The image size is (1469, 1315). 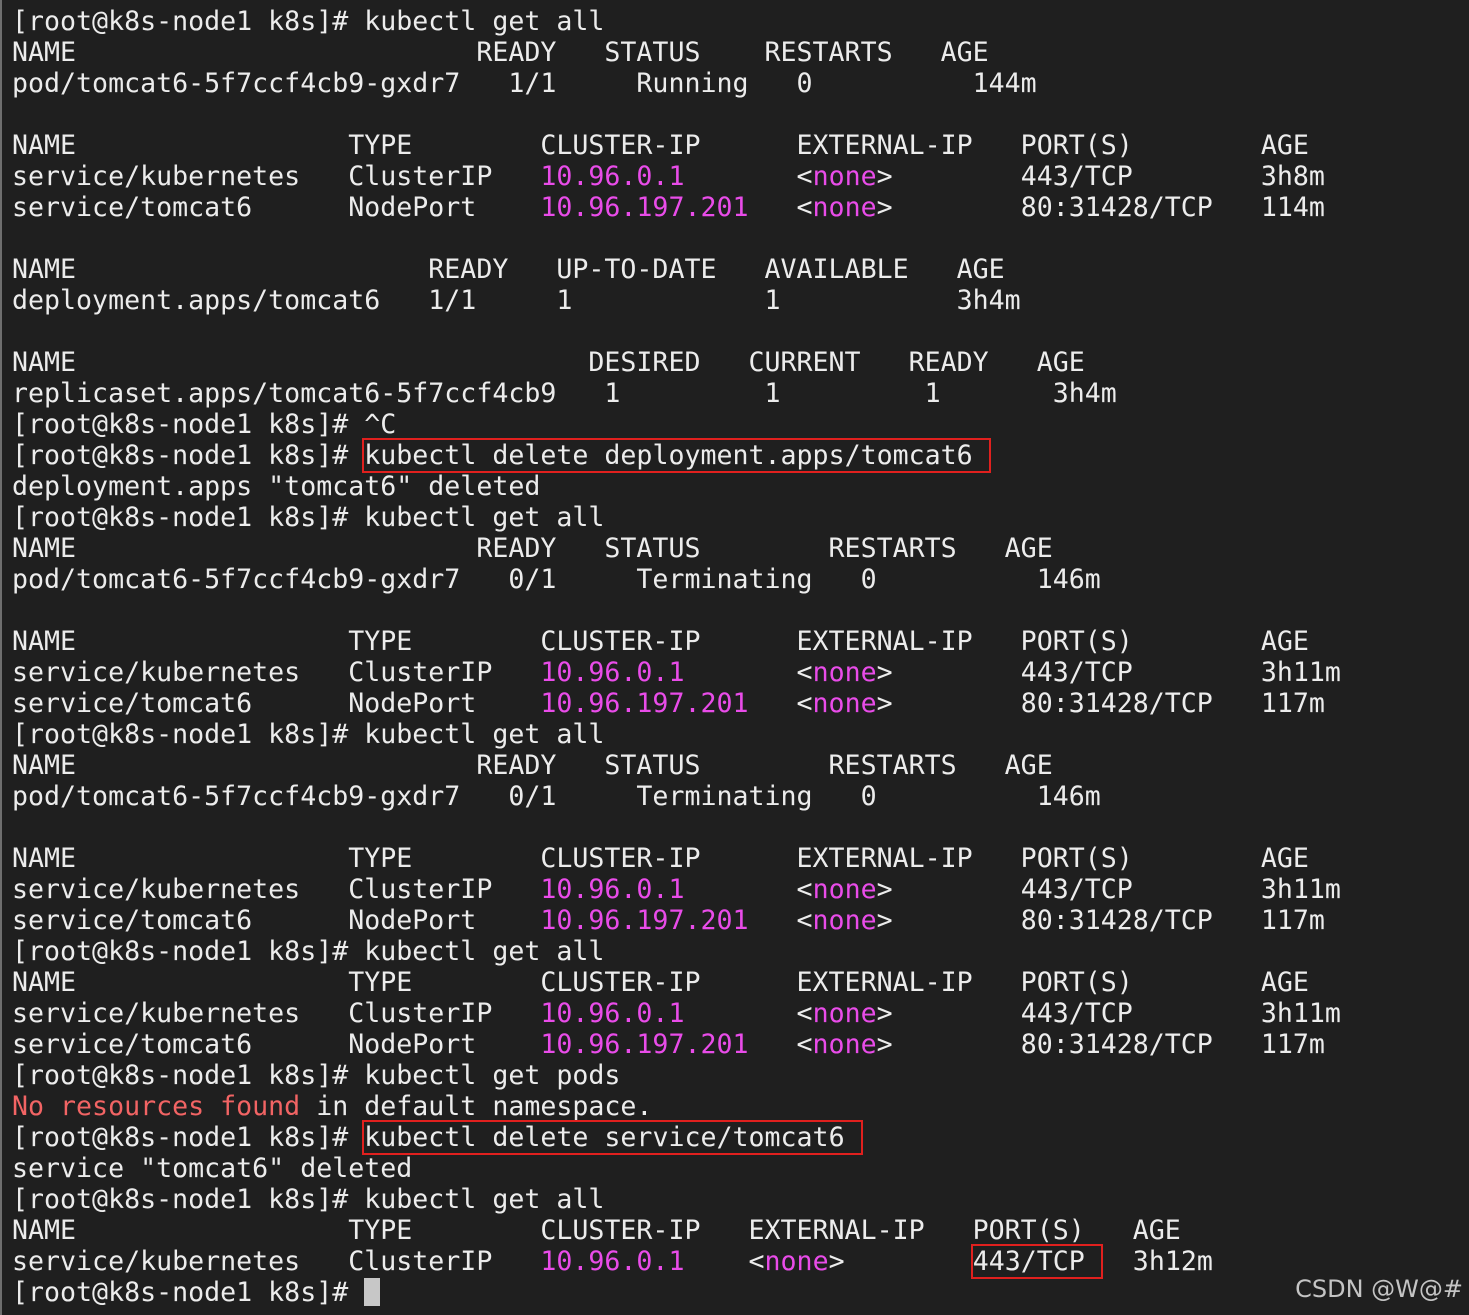 I want to click on terminal-line: NAME DESIRED CURRENT READY AGE, so click(x=548, y=362).